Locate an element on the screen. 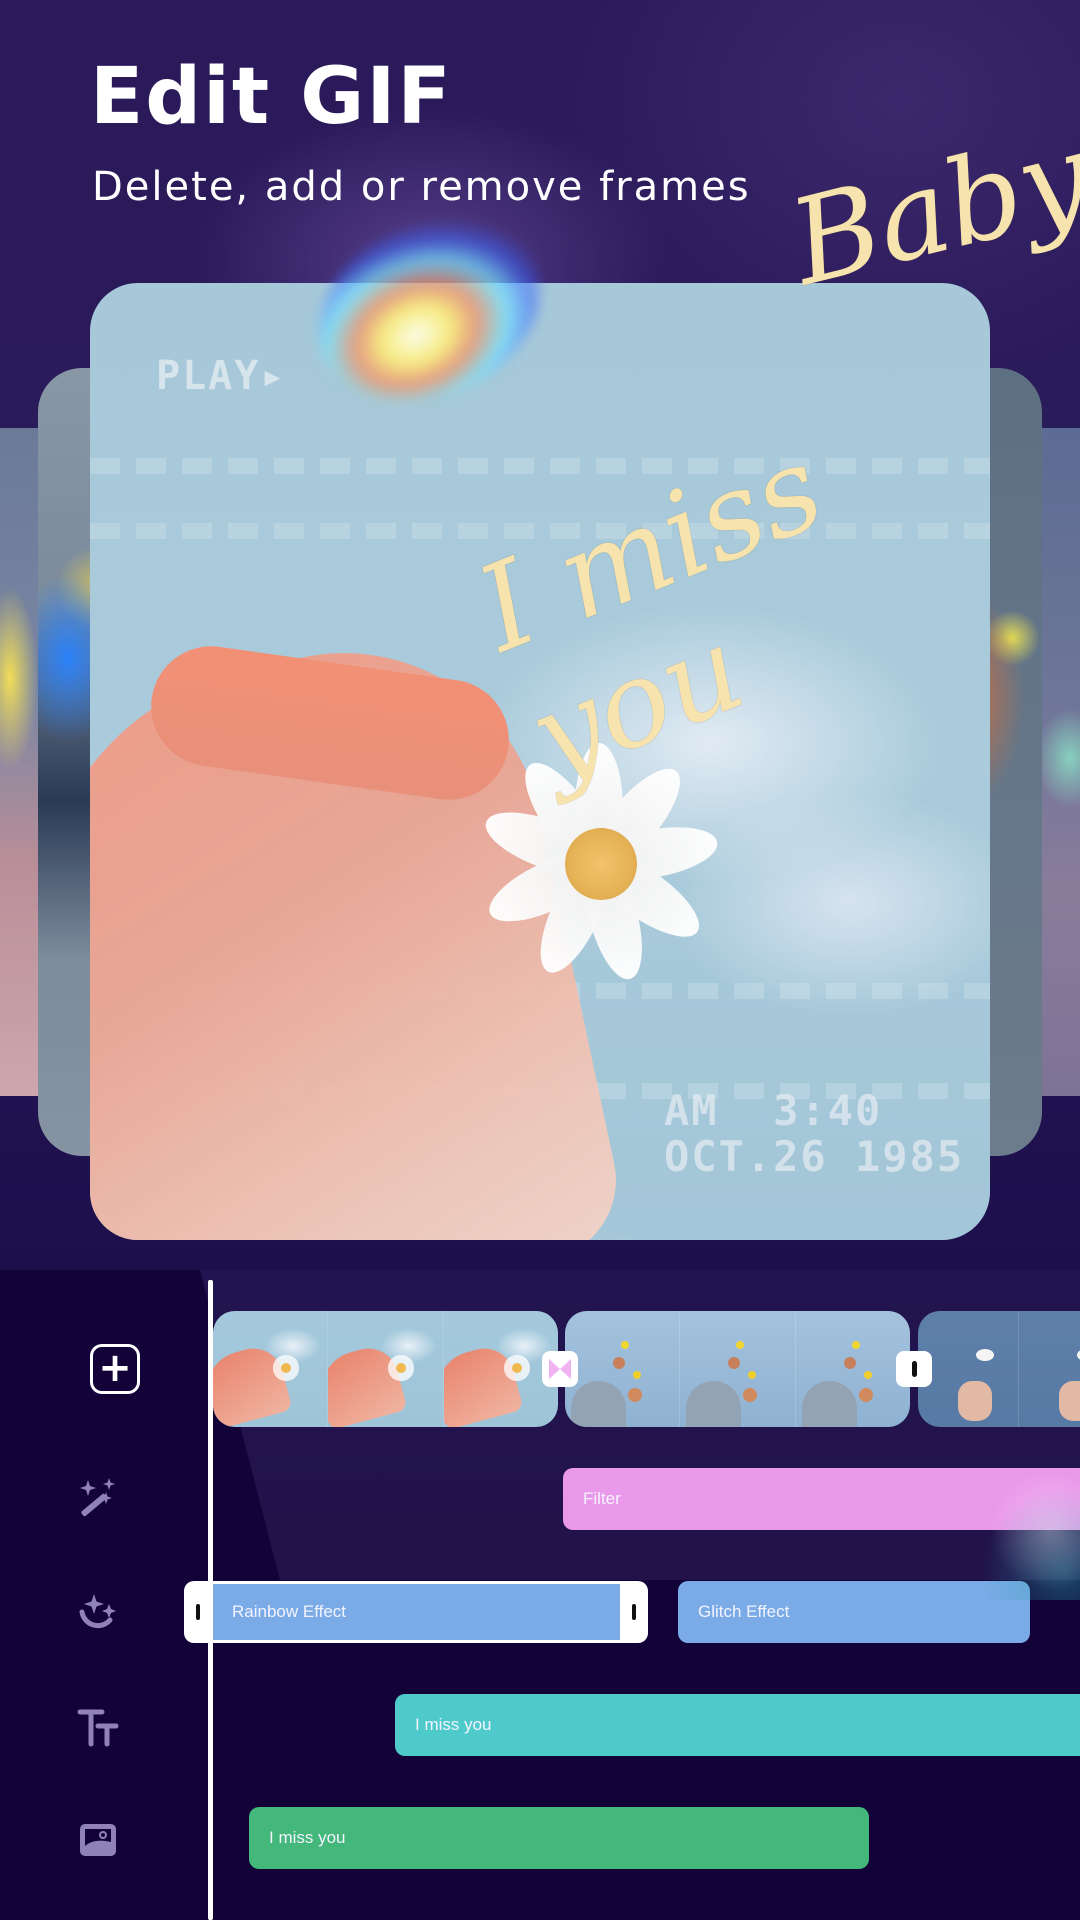  trim-handle-right is located at coordinates (634, 1612).